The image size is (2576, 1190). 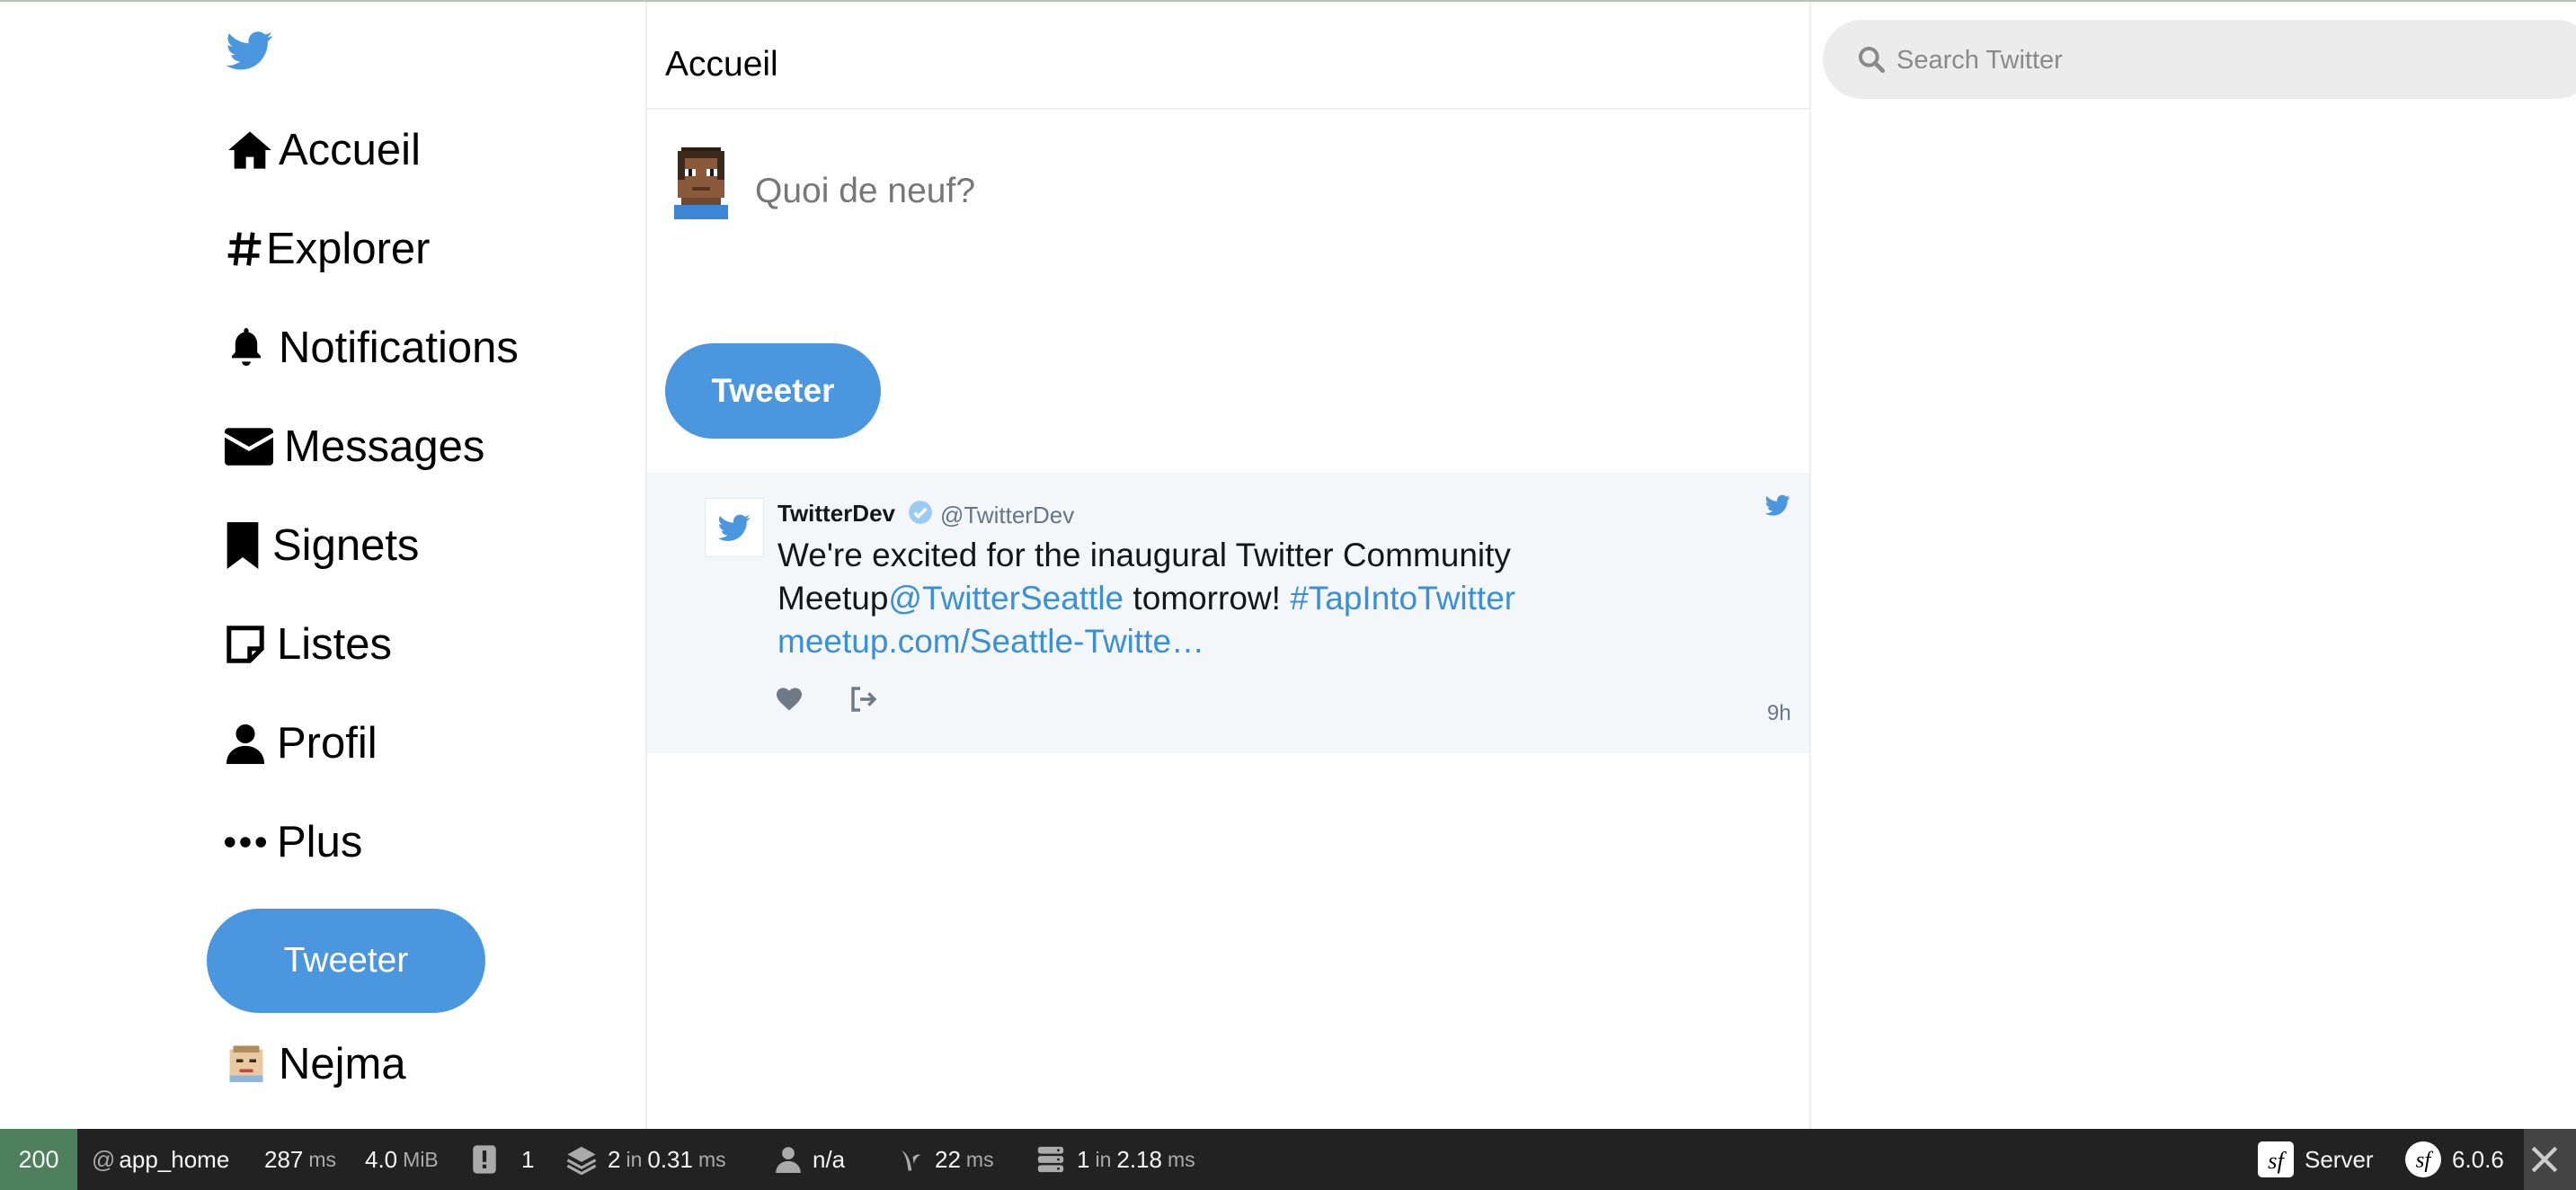 What do you see at coordinates (346, 545) in the screenshot?
I see `sidebar-item-label: Signets` at bounding box center [346, 545].